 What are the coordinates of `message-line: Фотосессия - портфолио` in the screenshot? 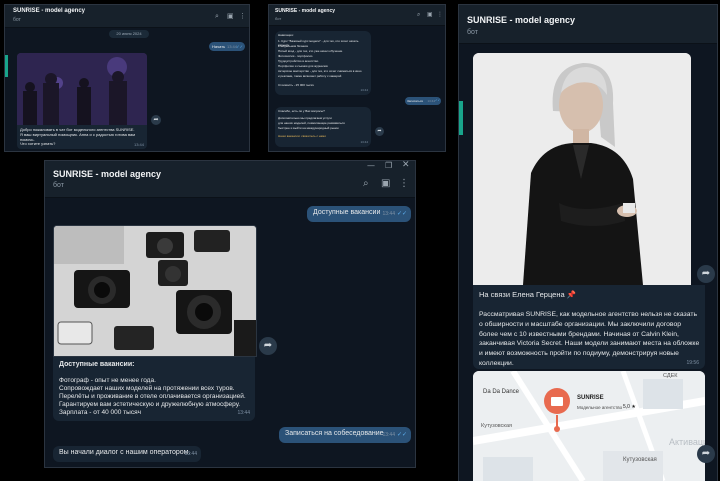 It's located at (295, 56).